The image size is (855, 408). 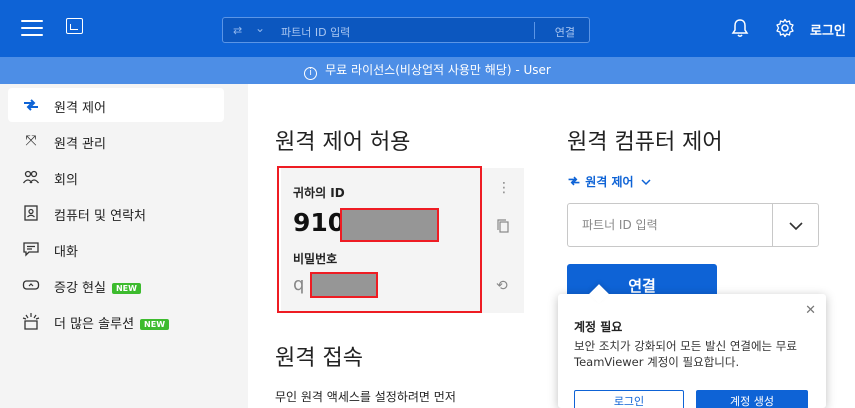 I want to click on license-text: 무료 라이선스(비상업적 사용만 해당) - User, so click(x=438, y=70).